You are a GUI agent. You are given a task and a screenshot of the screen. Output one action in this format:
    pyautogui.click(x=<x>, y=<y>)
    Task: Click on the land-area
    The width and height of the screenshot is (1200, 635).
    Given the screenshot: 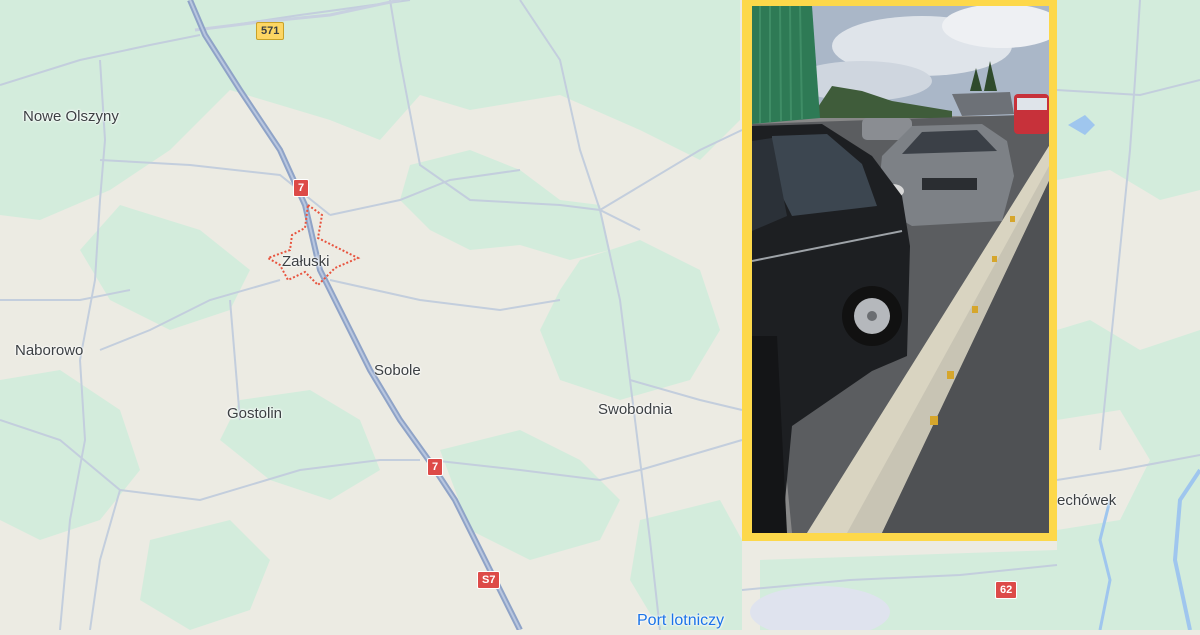 What is the action you would take?
    pyautogui.click(x=1128, y=260)
    